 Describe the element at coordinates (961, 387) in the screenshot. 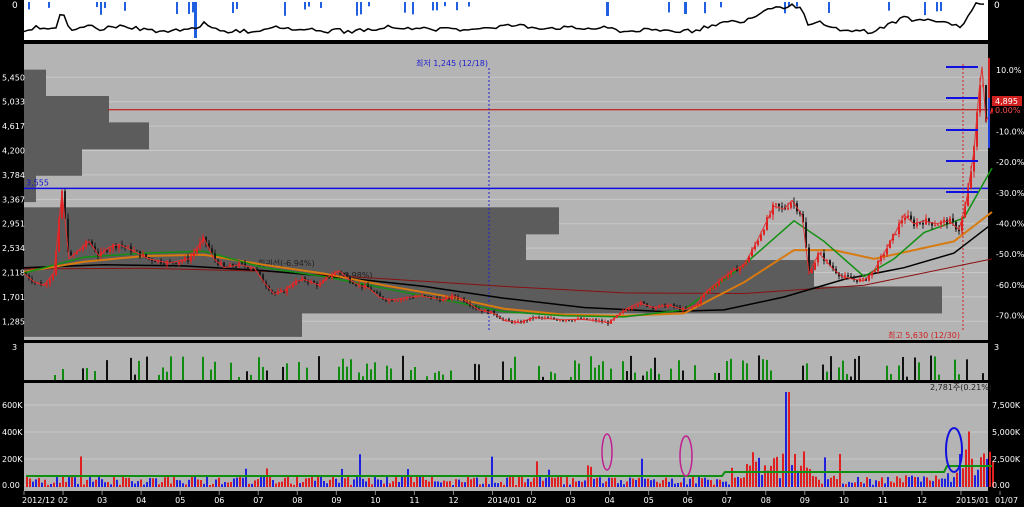

I see `volume-note: 2,781주(0.21%)` at that location.